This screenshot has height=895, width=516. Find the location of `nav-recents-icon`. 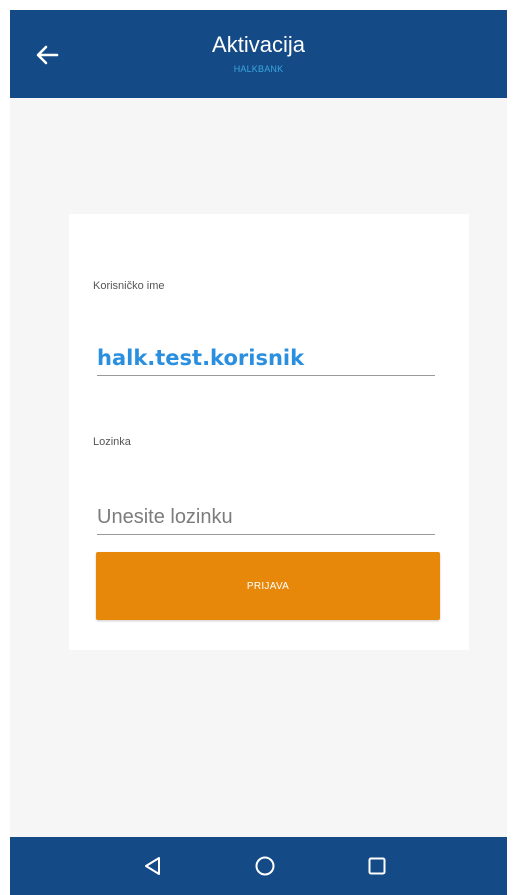

nav-recents-icon is located at coordinates (377, 866).